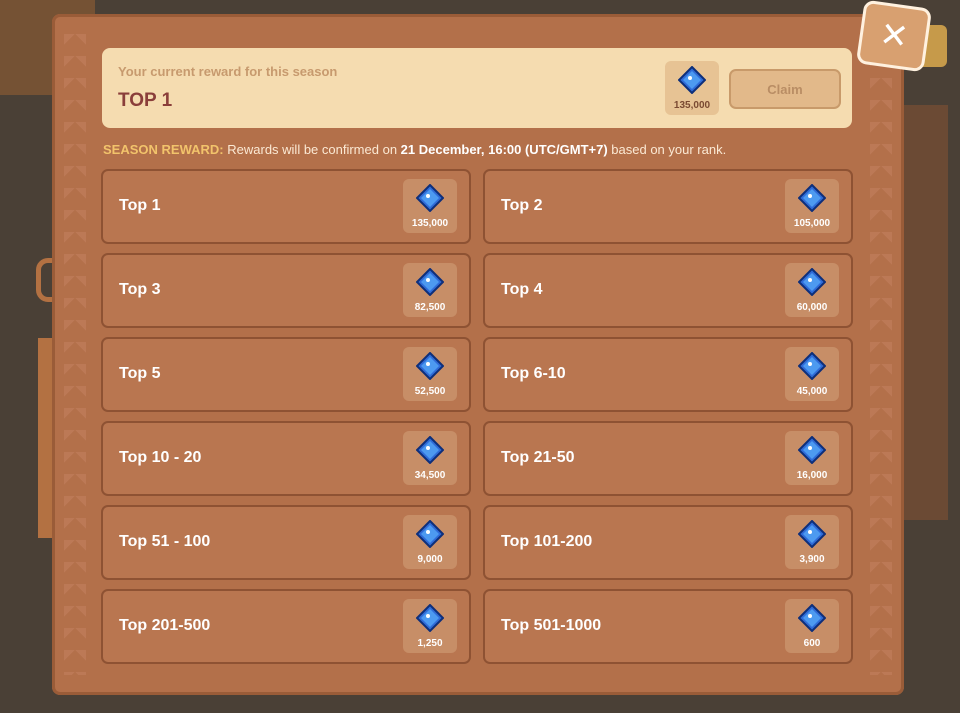 This screenshot has height=713, width=960. Describe the element at coordinates (286, 290) in the screenshot. I see `reward-tier-row: Top 3 82,500` at that location.